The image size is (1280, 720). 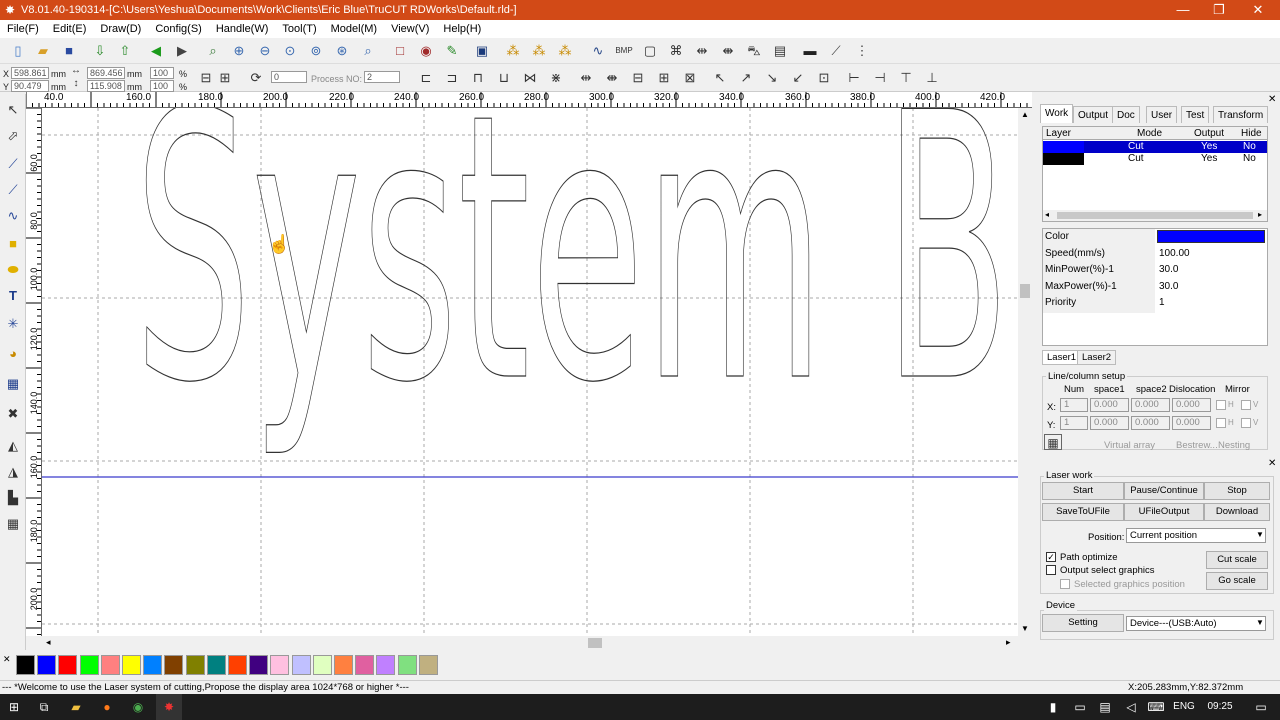 What do you see at coordinates (482, 51) in the screenshot?
I see `monitor-icon: ▣` at bounding box center [482, 51].